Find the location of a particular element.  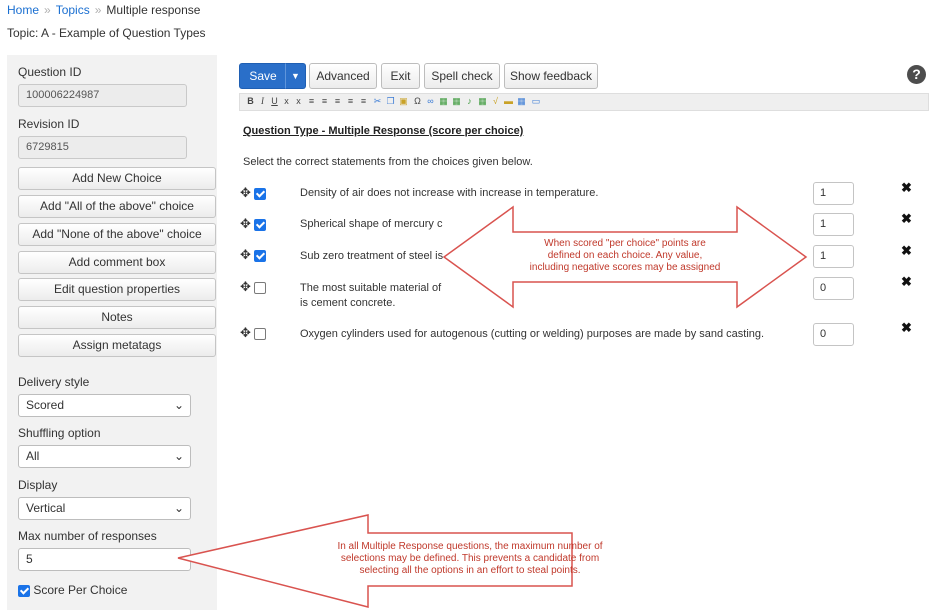

display-select: Vertical ⌄ is located at coordinates (104, 508).